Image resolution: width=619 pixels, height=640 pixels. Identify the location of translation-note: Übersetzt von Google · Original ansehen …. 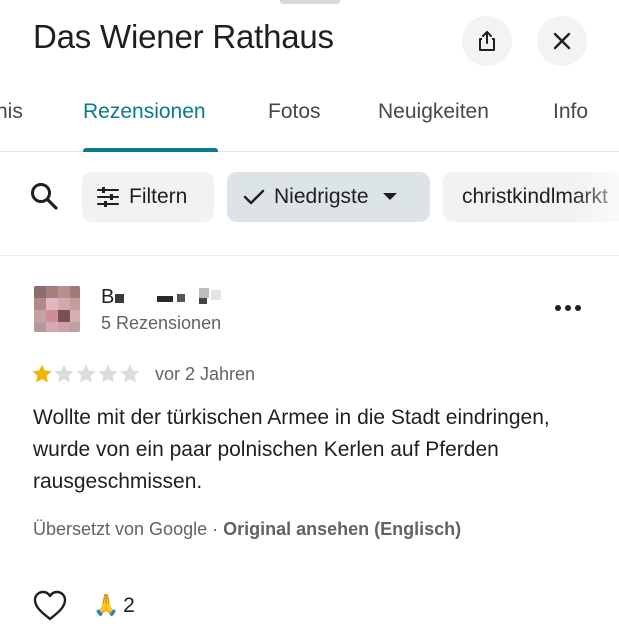
(247, 529).